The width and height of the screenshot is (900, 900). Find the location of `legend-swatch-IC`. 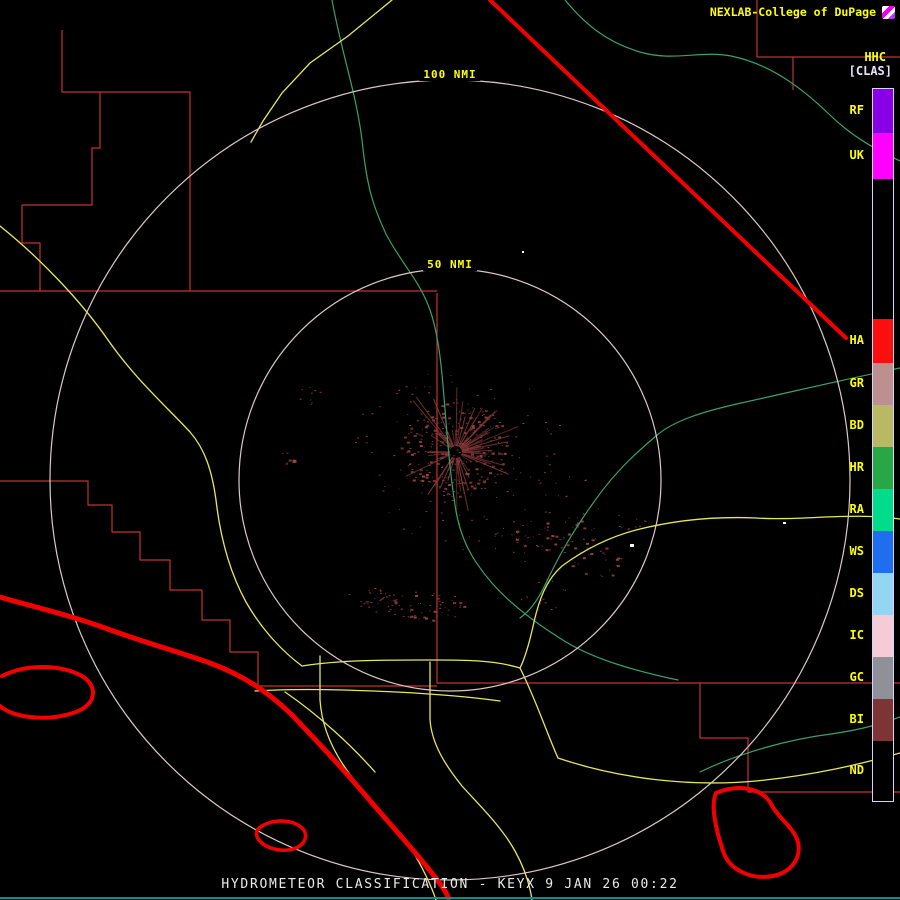

legend-swatch-IC is located at coordinates (883, 636).